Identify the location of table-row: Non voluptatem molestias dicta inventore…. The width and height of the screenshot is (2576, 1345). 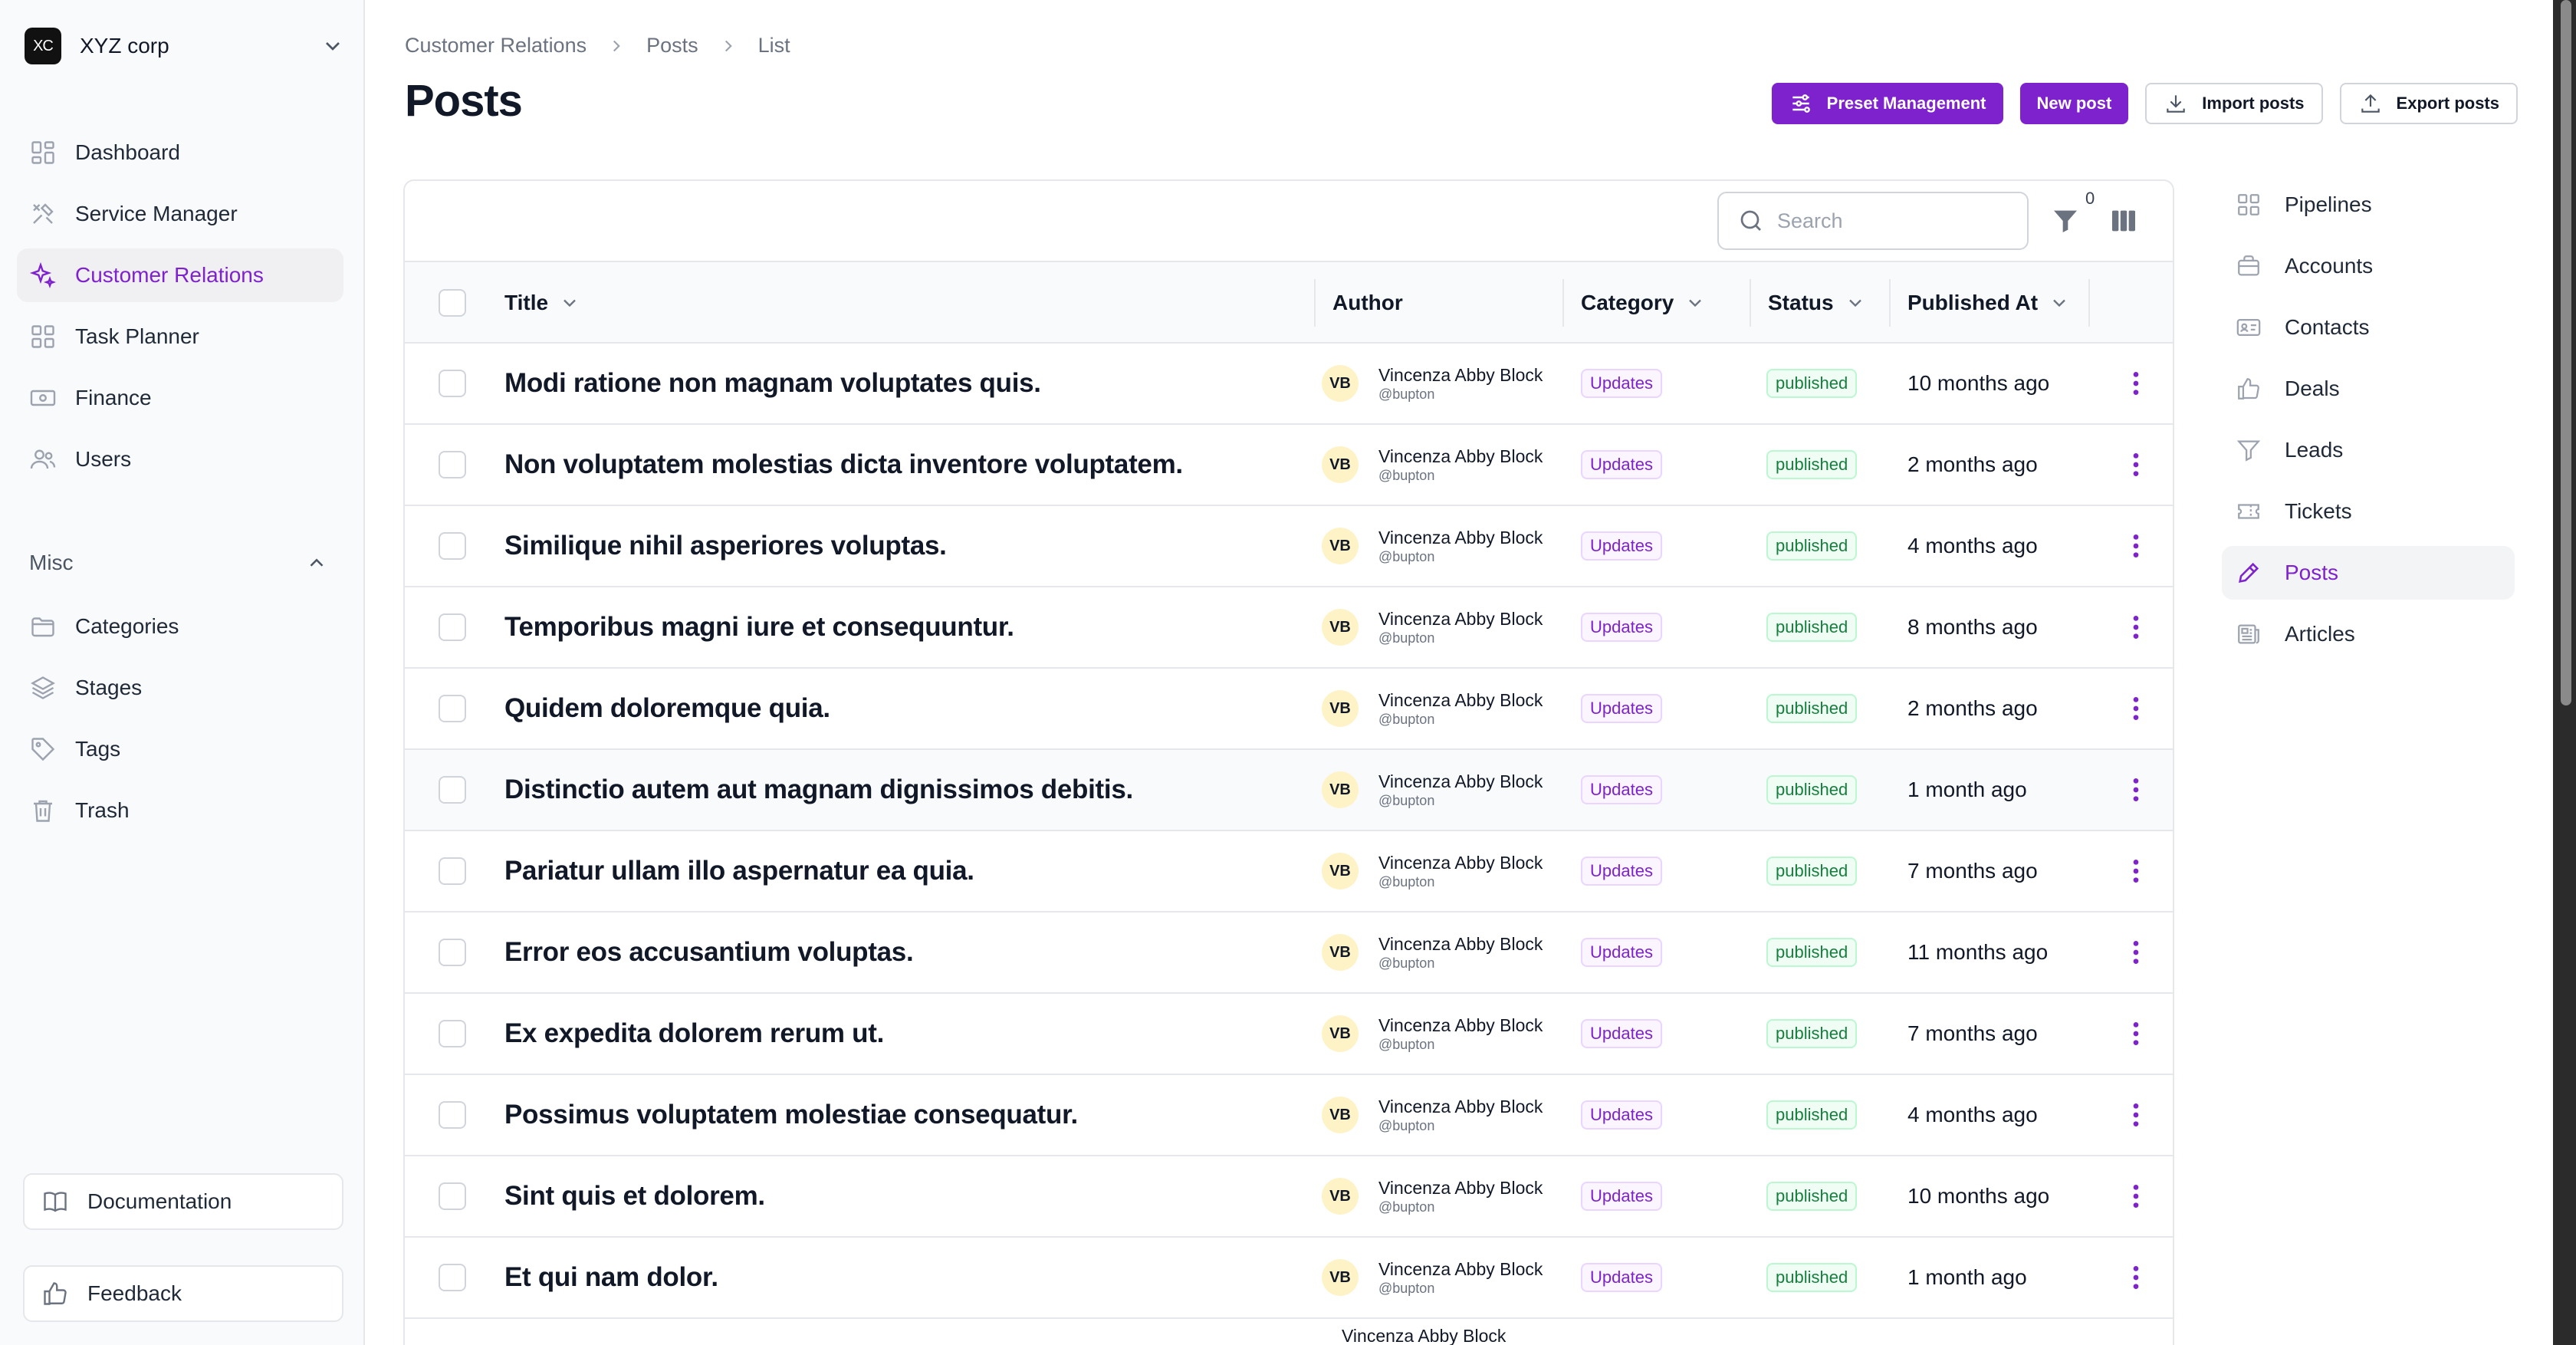
(1289, 465).